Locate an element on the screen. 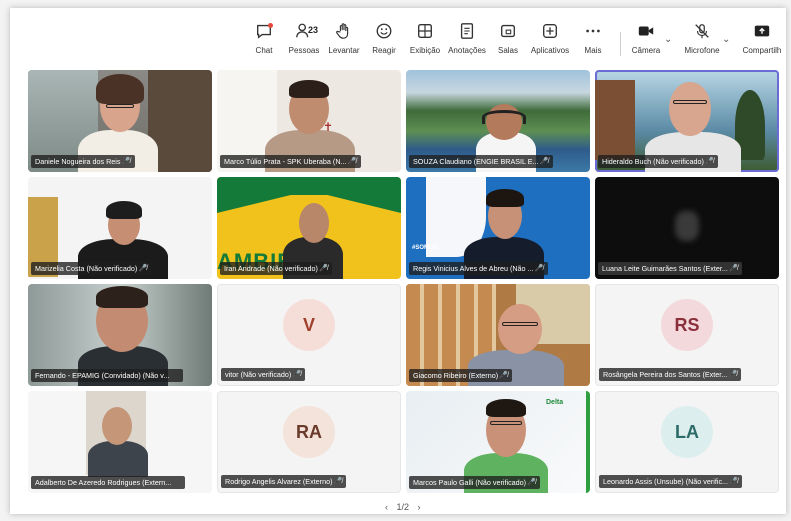  participant-name: Daniele Nogueira dos Reis 🎤̸ is located at coordinates (83, 161).